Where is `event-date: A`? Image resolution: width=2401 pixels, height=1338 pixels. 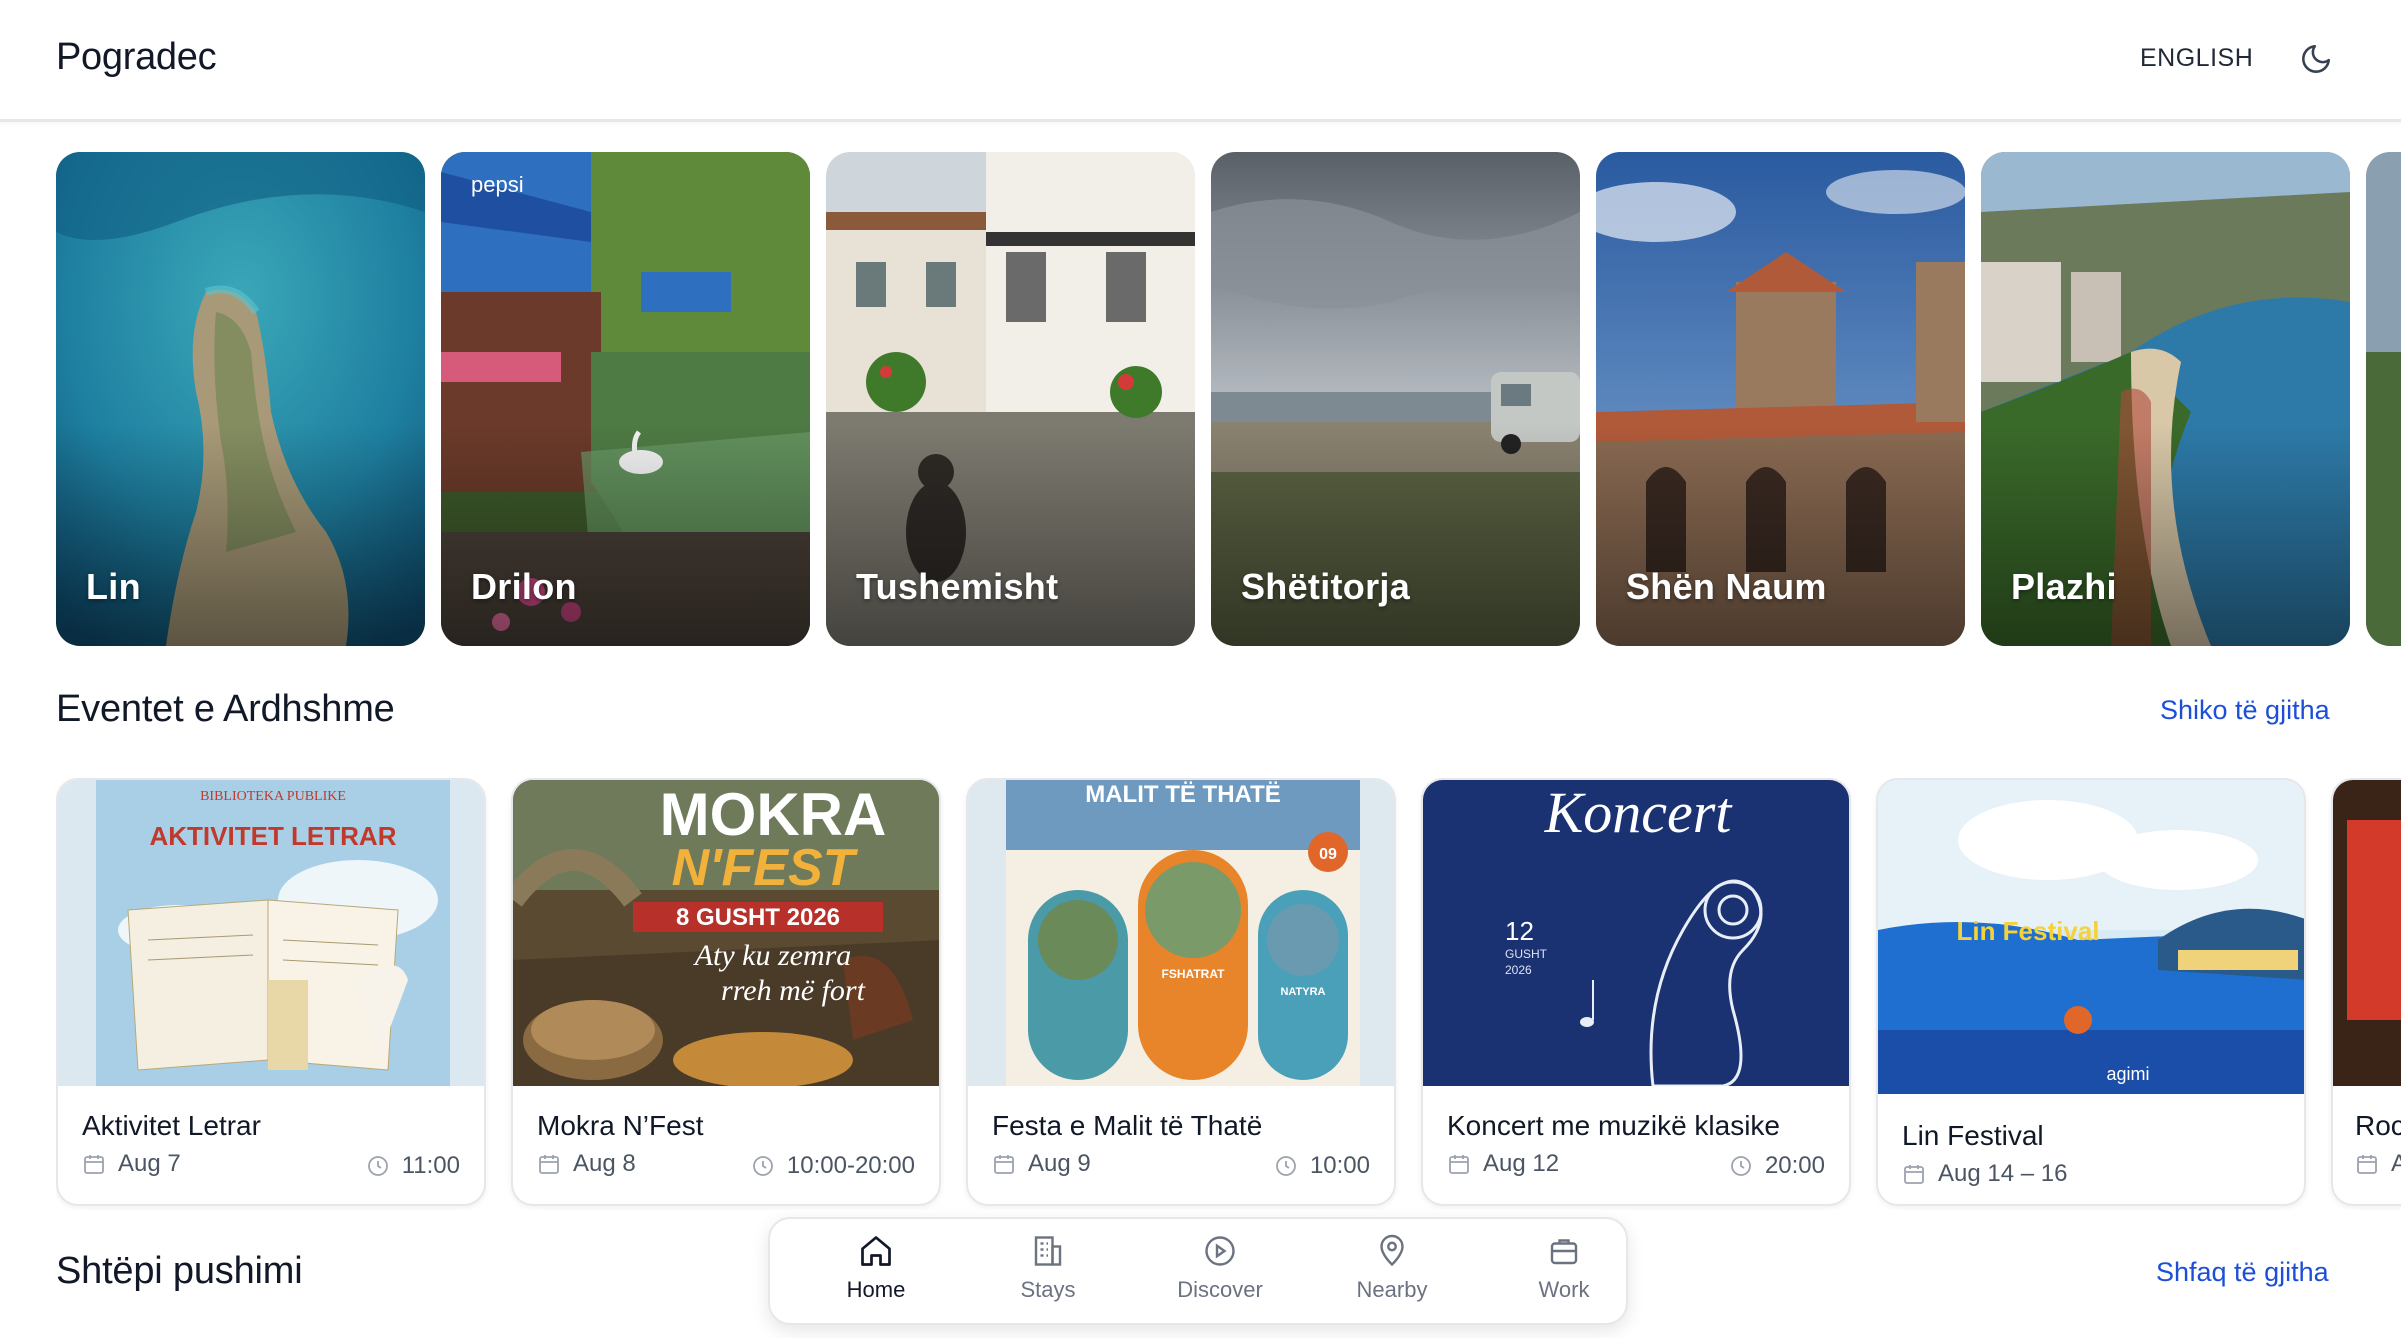
event-date: A is located at coordinates (2378, 1164).